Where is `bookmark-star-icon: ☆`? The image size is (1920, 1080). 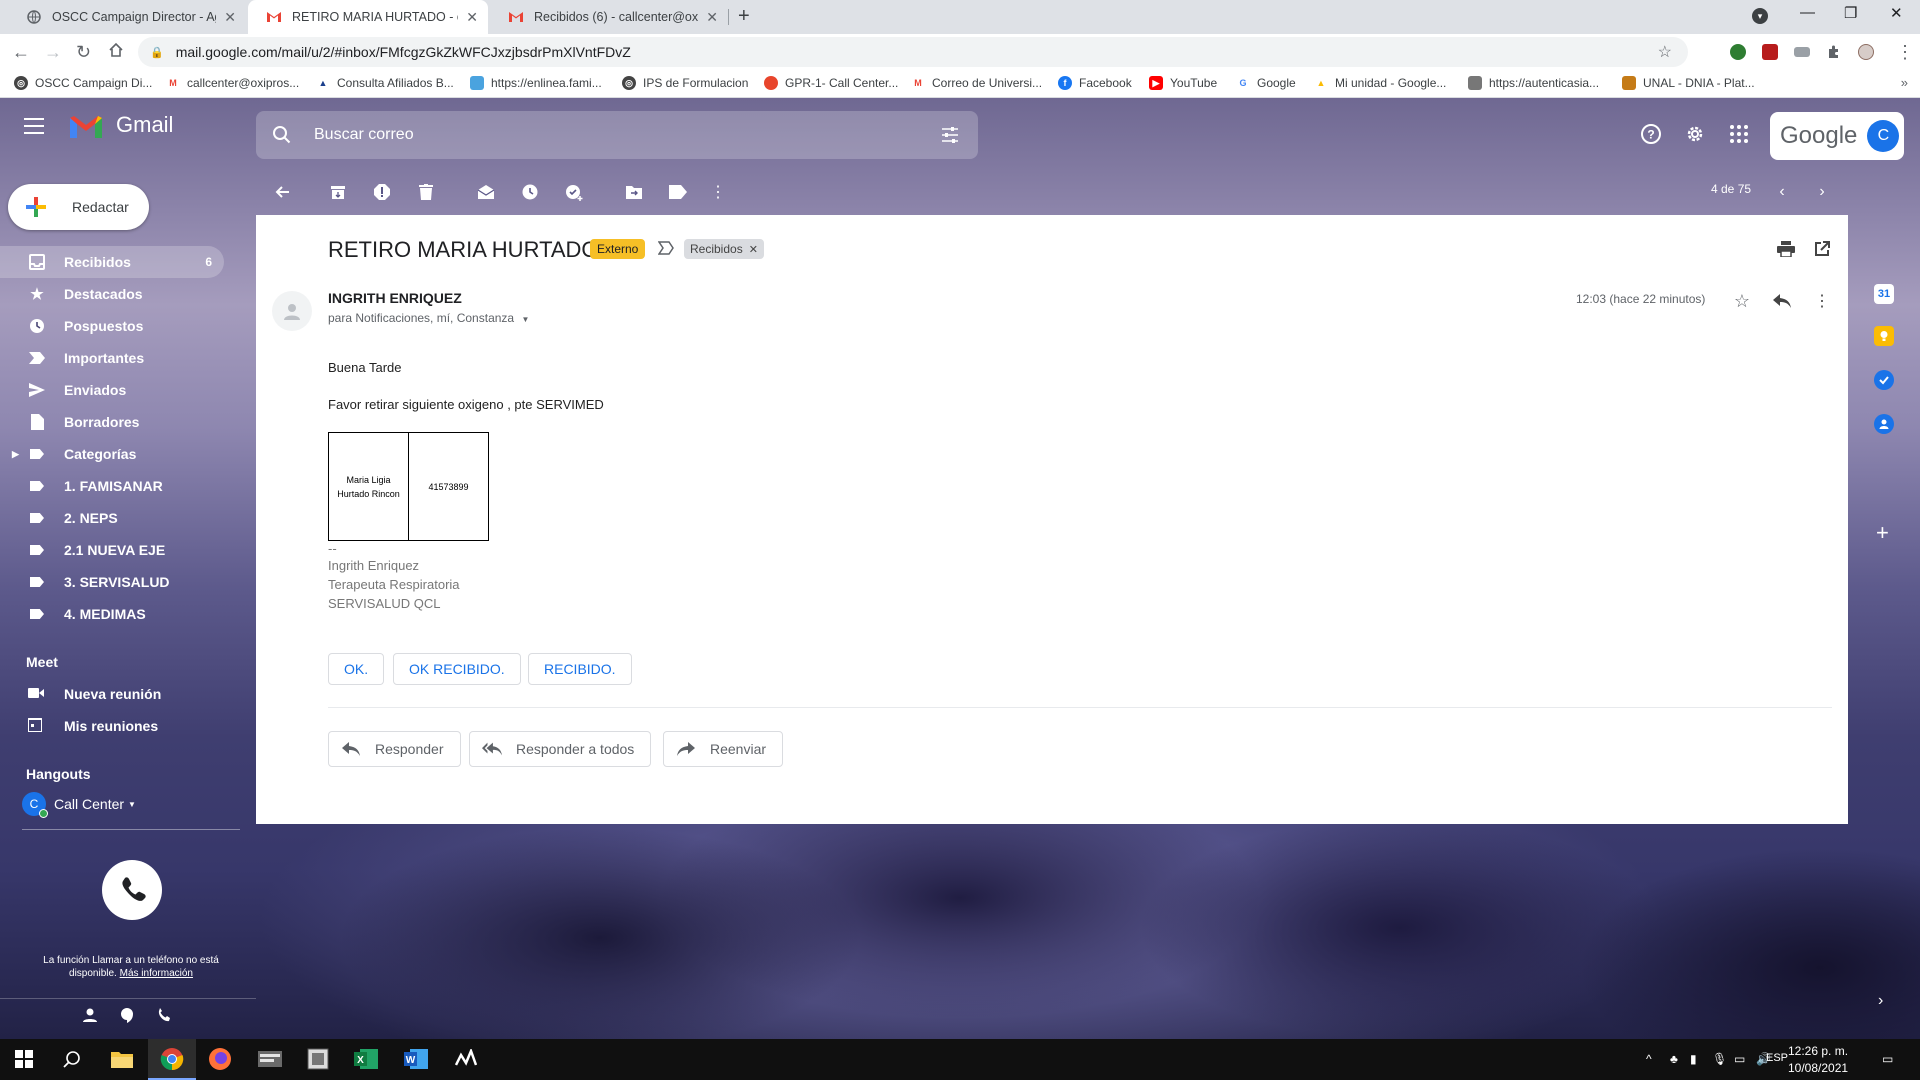
bookmark-star-icon: ☆ is located at coordinates (1665, 52).